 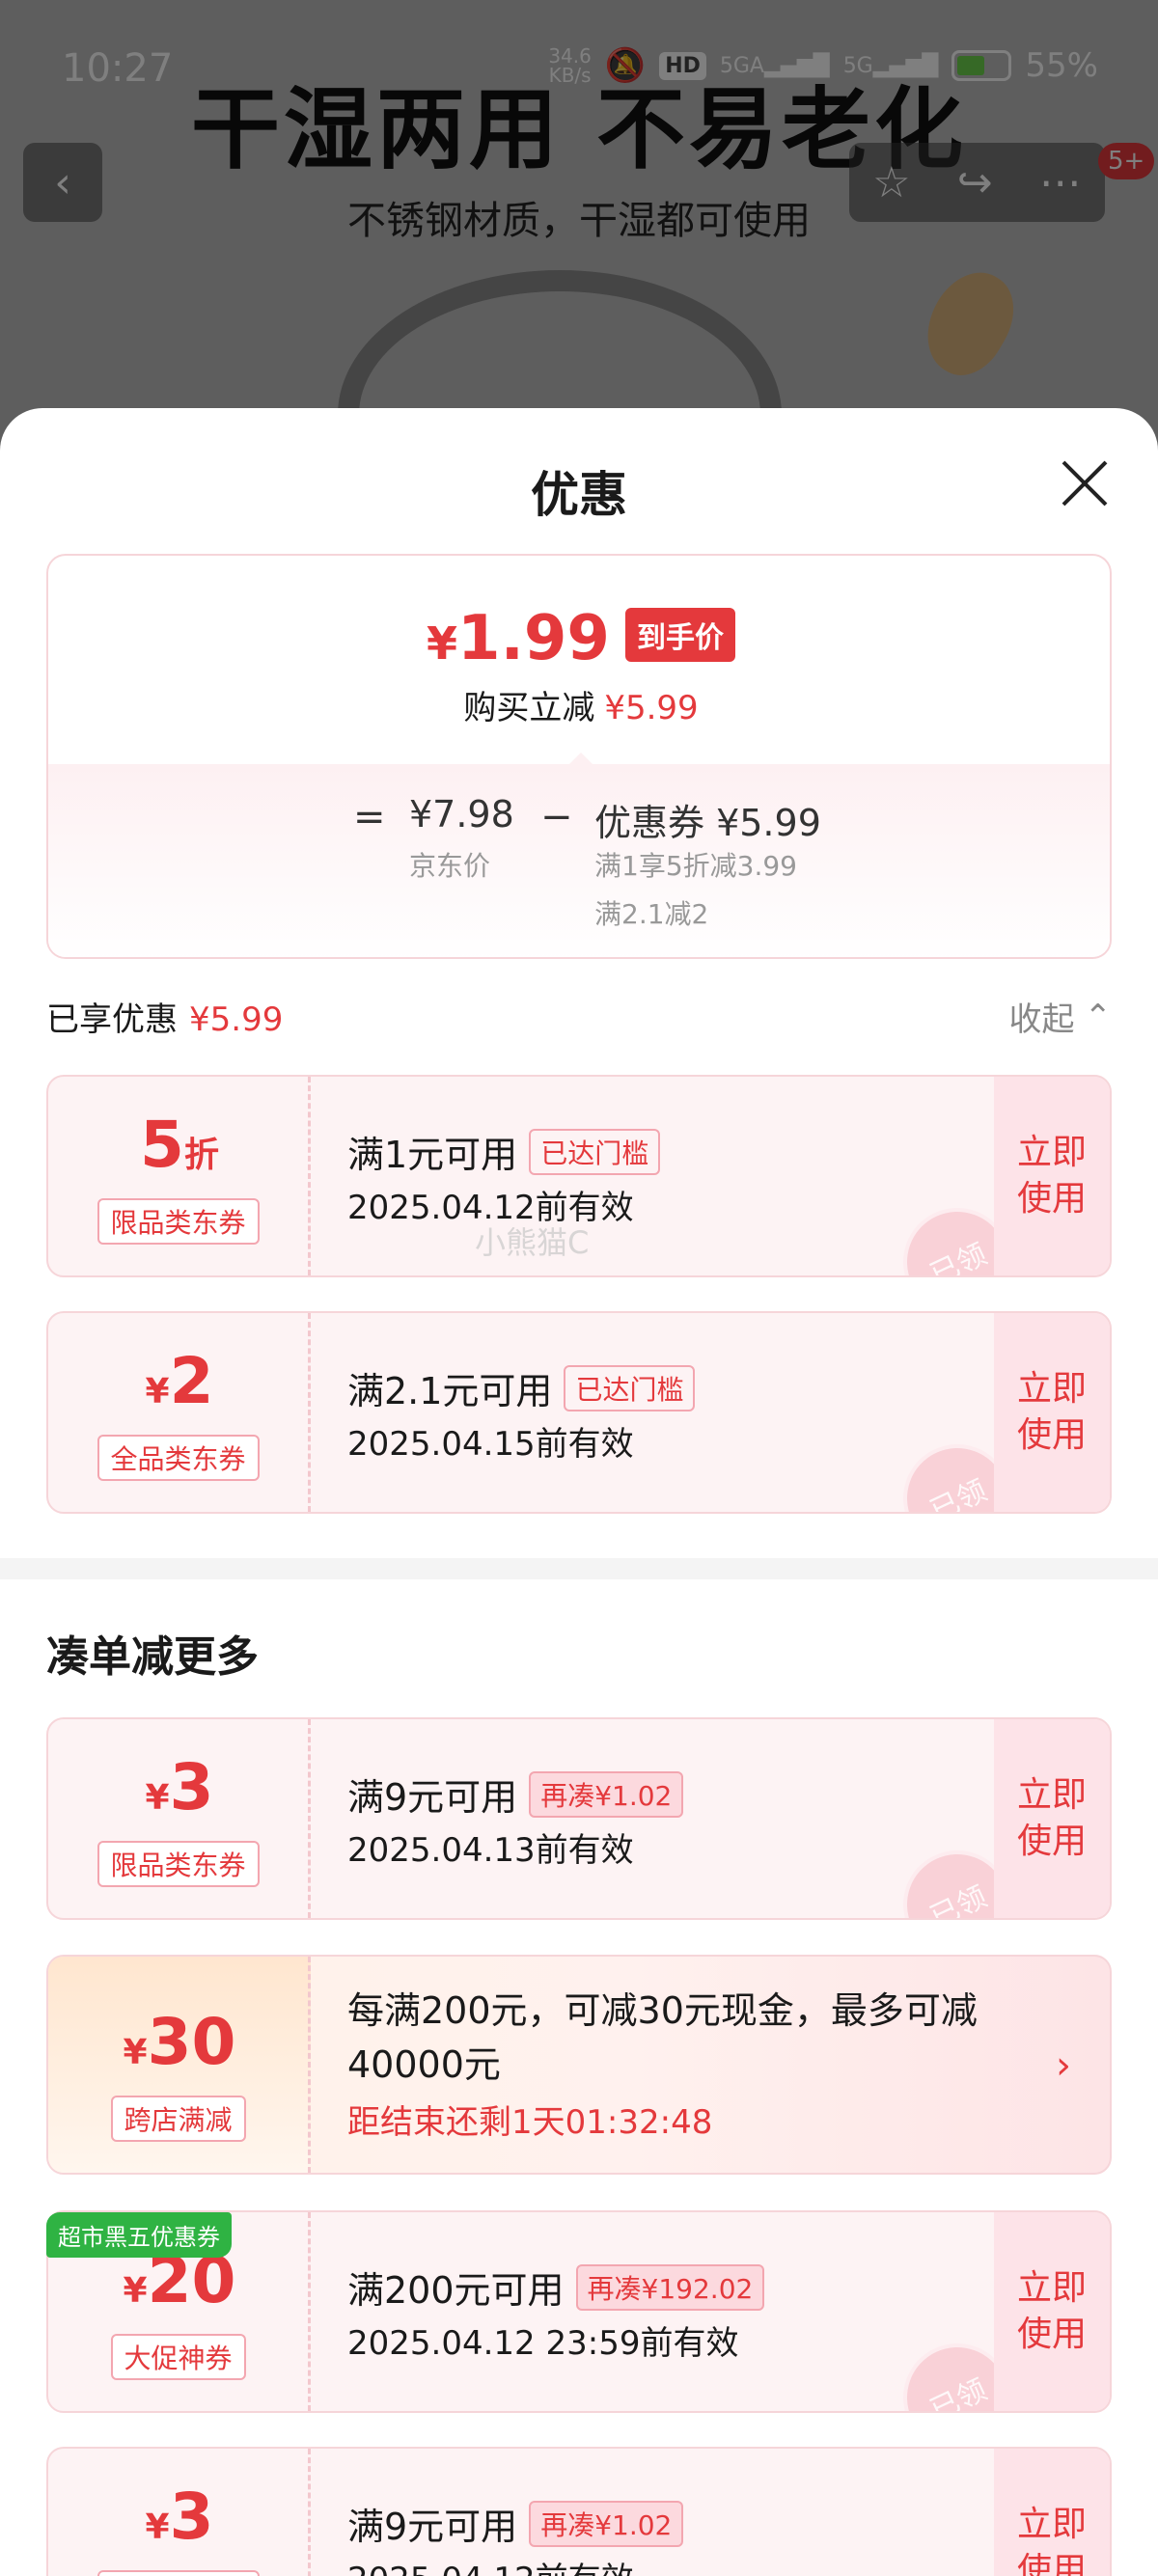 I want to click on collapse-label: 收起, so click(x=1041, y=1020).